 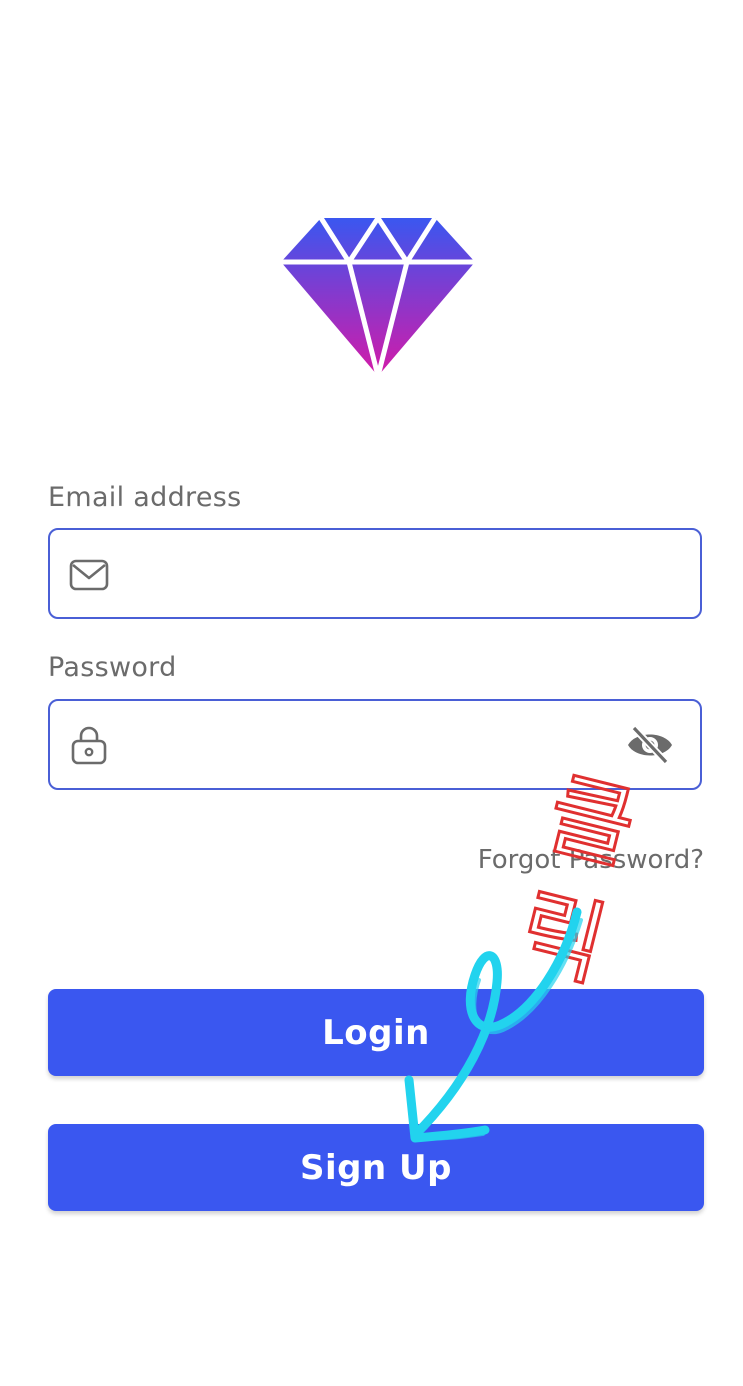 I want to click on forgot-password-link: Forgot Password?, so click(x=591, y=860).